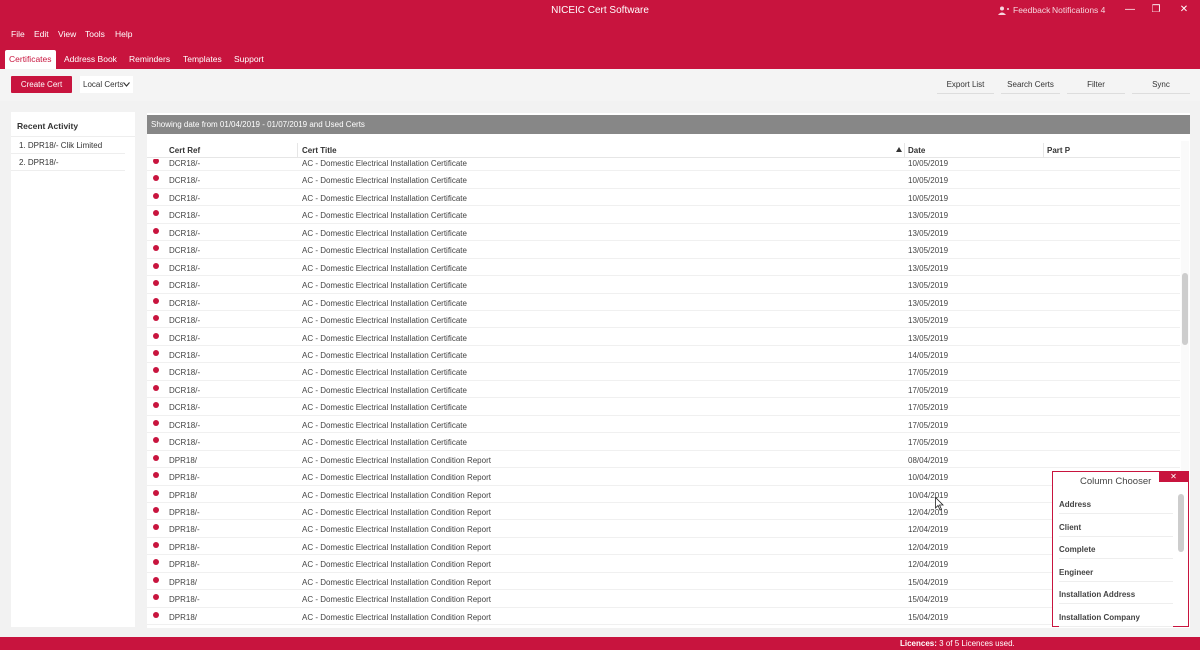  What do you see at coordinates (1078, 10) in the screenshot?
I see `notifications-button: Notifications 4` at bounding box center [1078, 10].